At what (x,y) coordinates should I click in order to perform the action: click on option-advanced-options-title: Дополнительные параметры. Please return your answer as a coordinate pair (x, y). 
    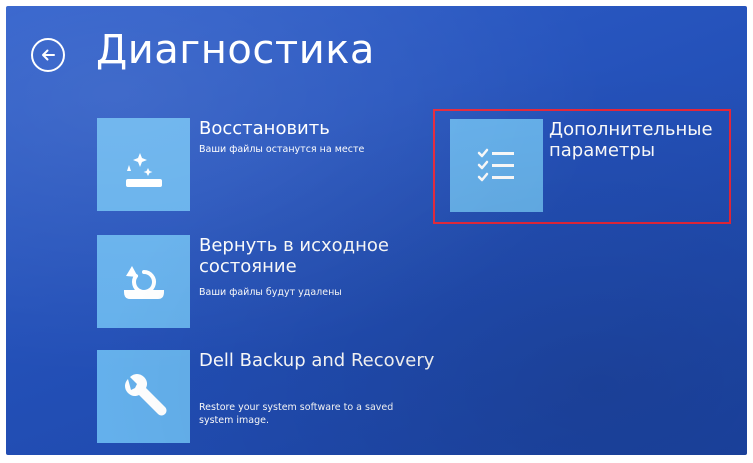
    Looking at the image, I should click on (631, 140).